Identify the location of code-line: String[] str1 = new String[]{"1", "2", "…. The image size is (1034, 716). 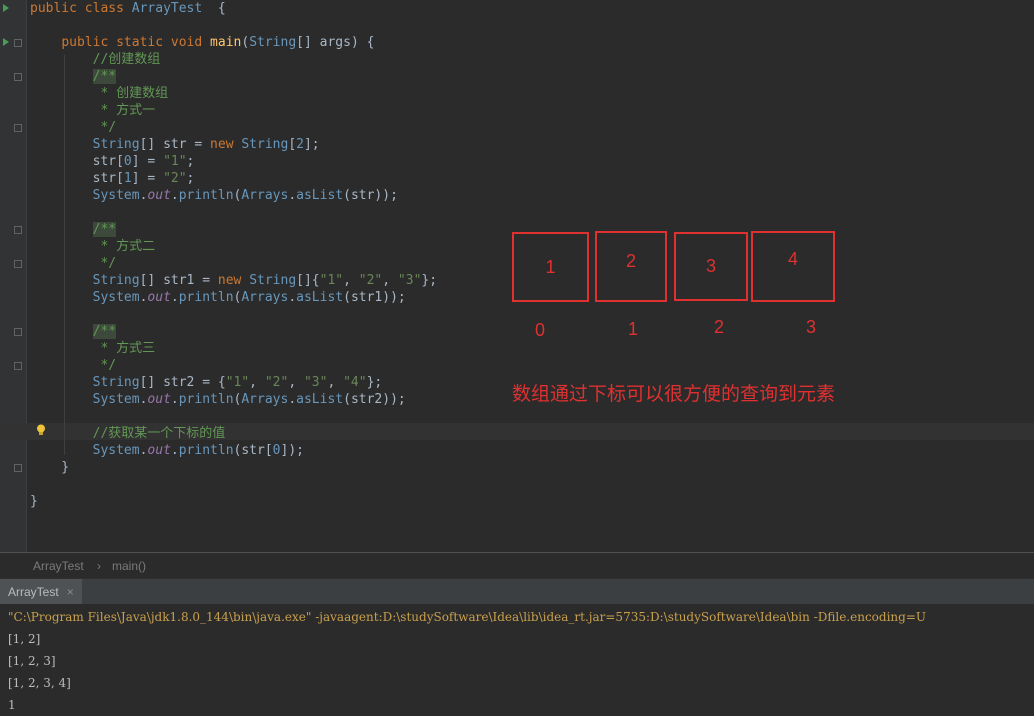
(233, 280).